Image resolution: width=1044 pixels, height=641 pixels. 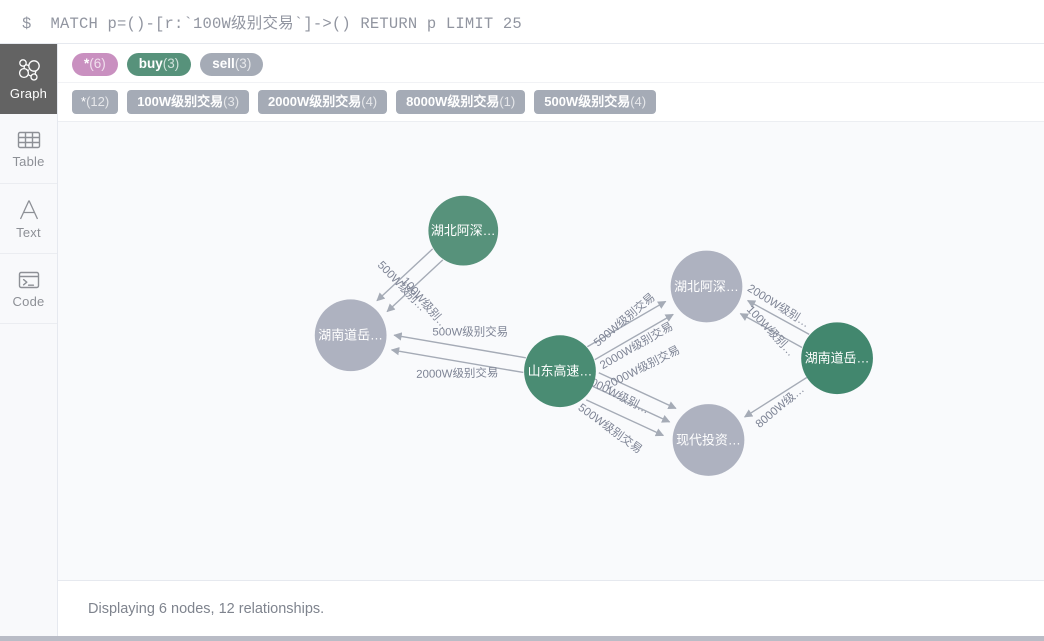 I want to click on sidebar-item-graph: Graph, so click(x=28, y=79).